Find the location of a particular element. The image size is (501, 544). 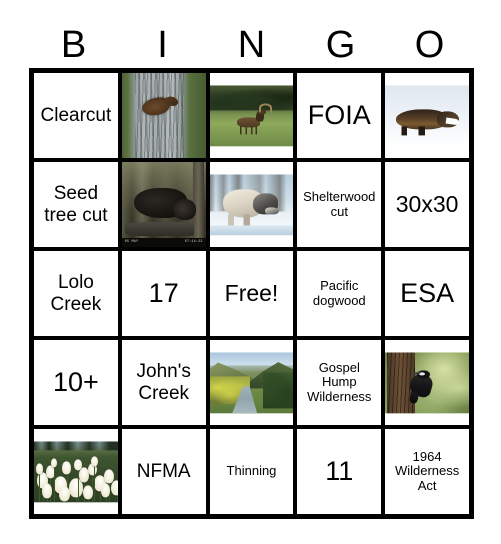

bingo-cell-o2-text: 30x30 is located at coordinates (427, 204).